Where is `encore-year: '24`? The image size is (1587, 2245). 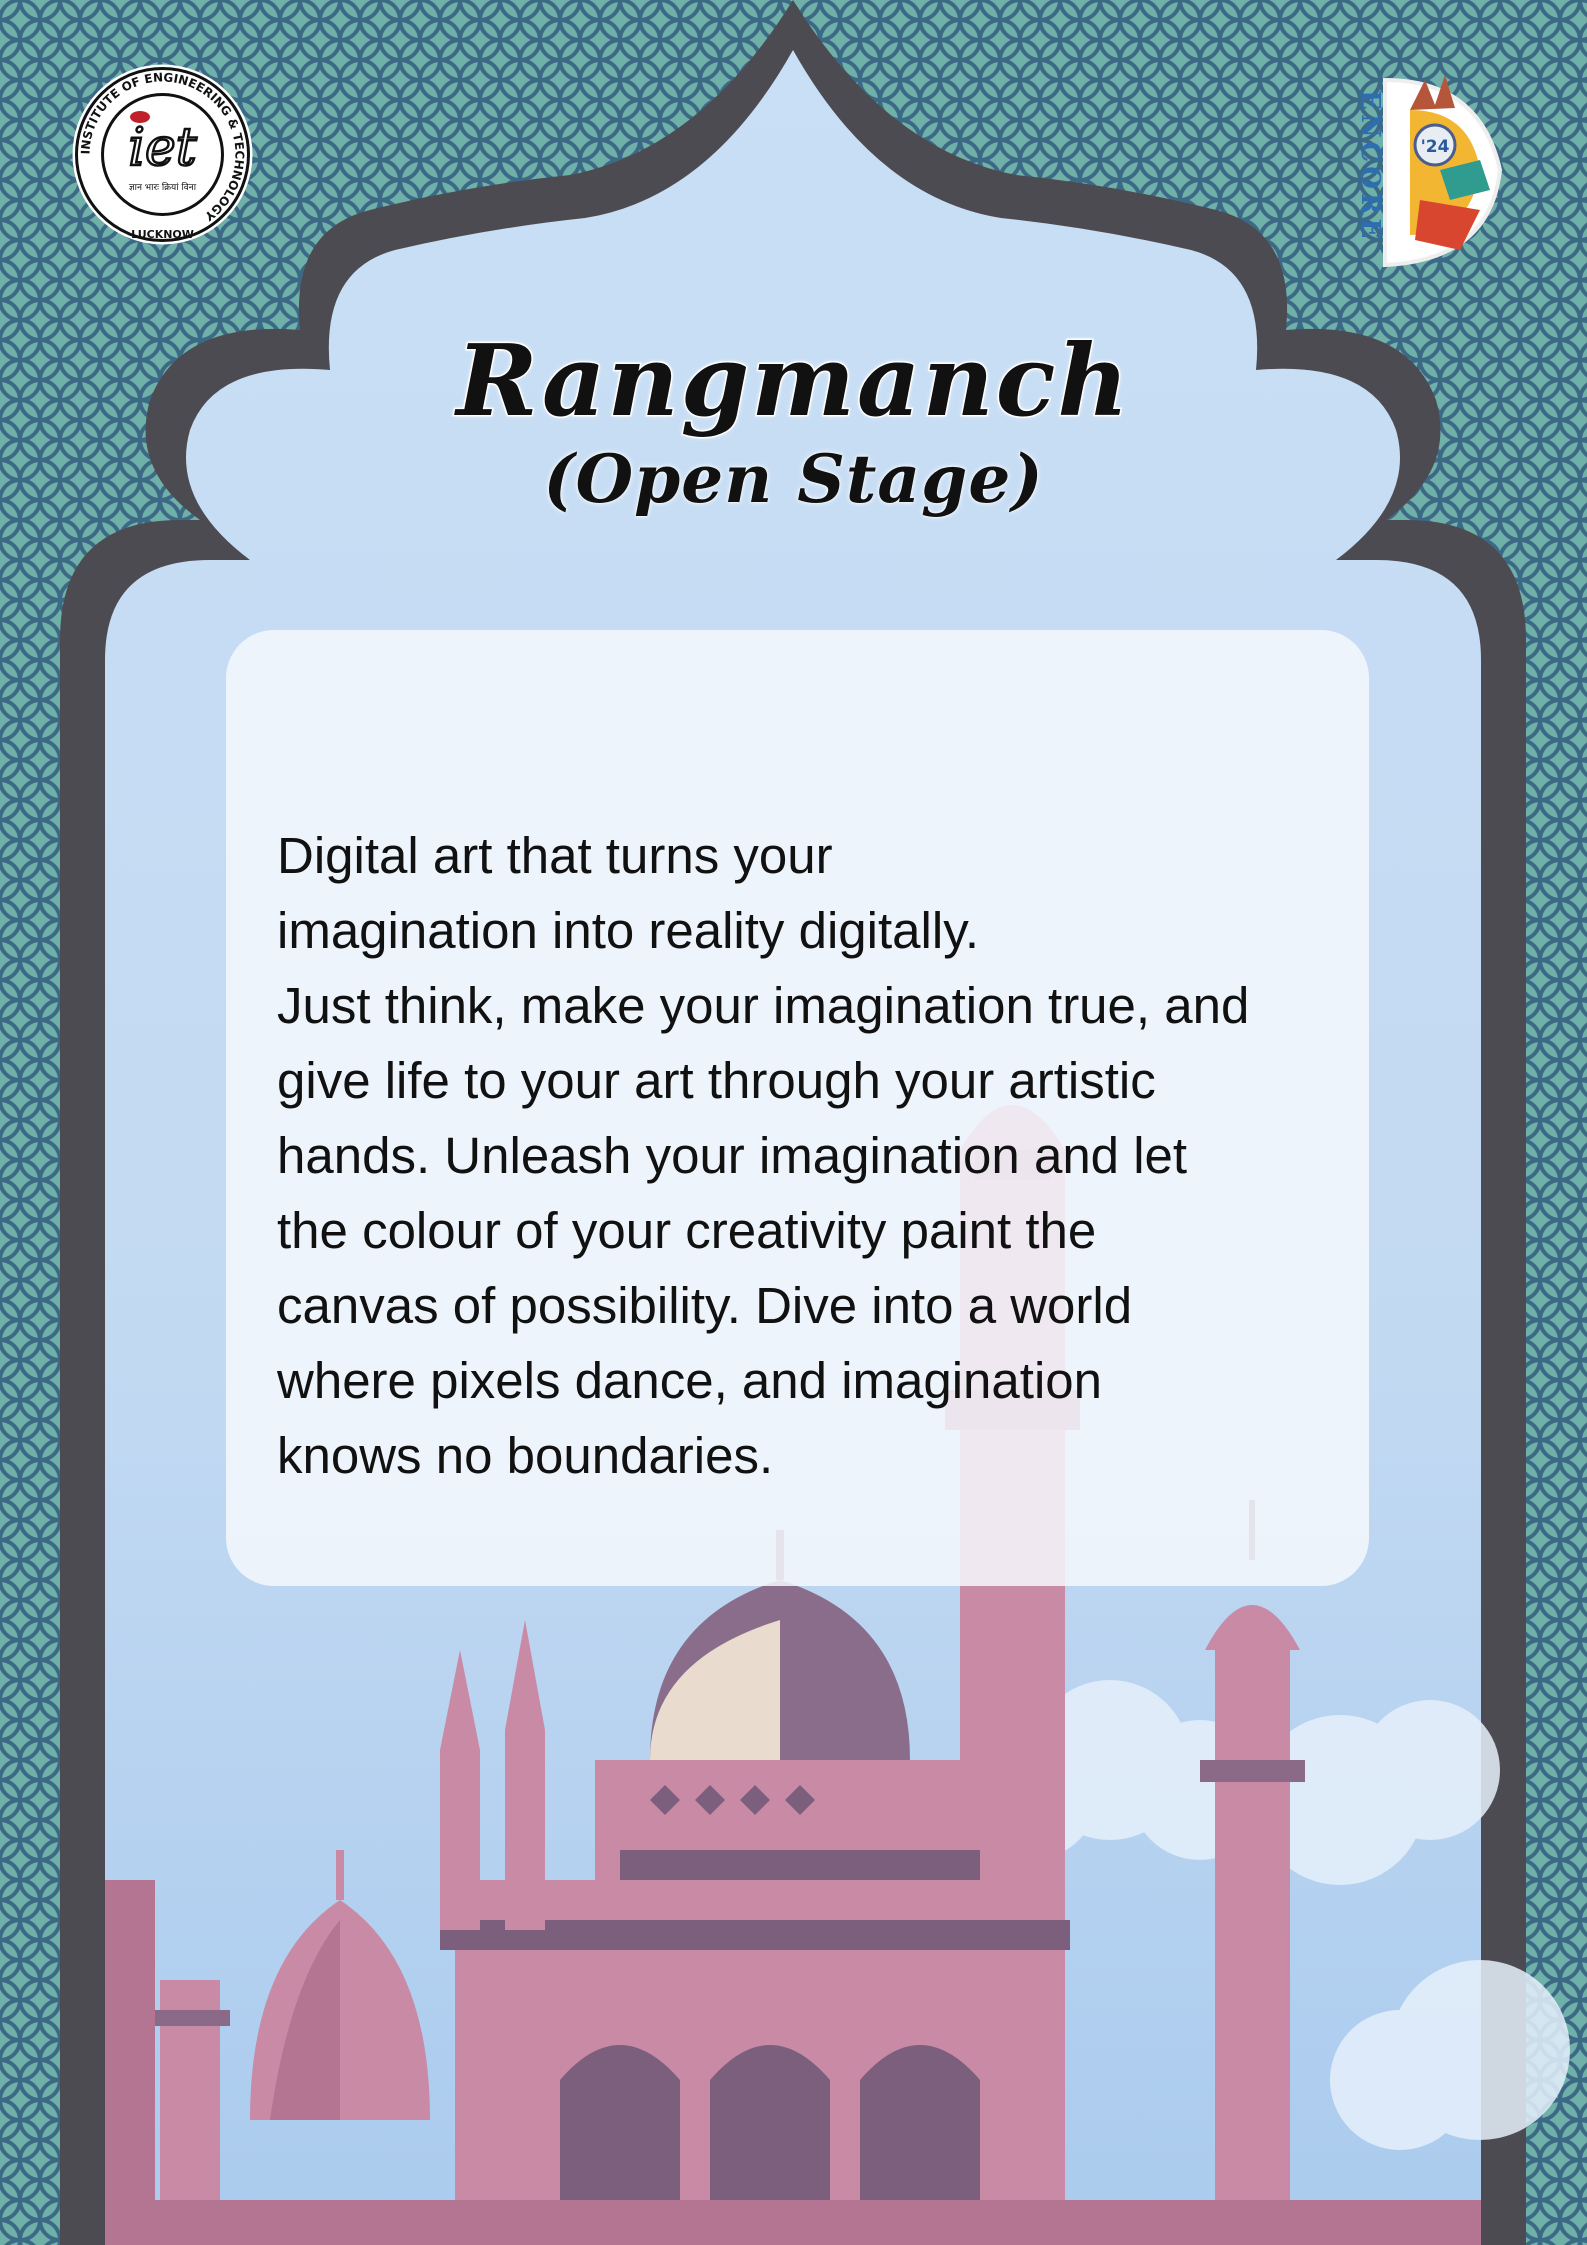 encore-year: '24 is located at coordinates (1435, 147).